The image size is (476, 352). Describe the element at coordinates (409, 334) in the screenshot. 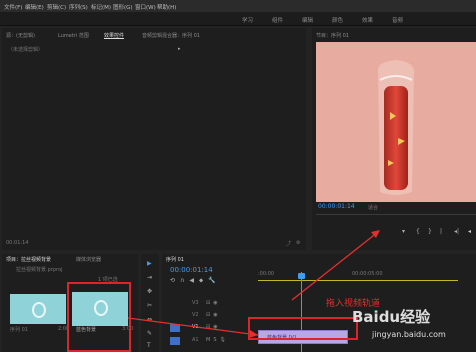

I see `watermark-url: jingyan.baidu.com` at that location.